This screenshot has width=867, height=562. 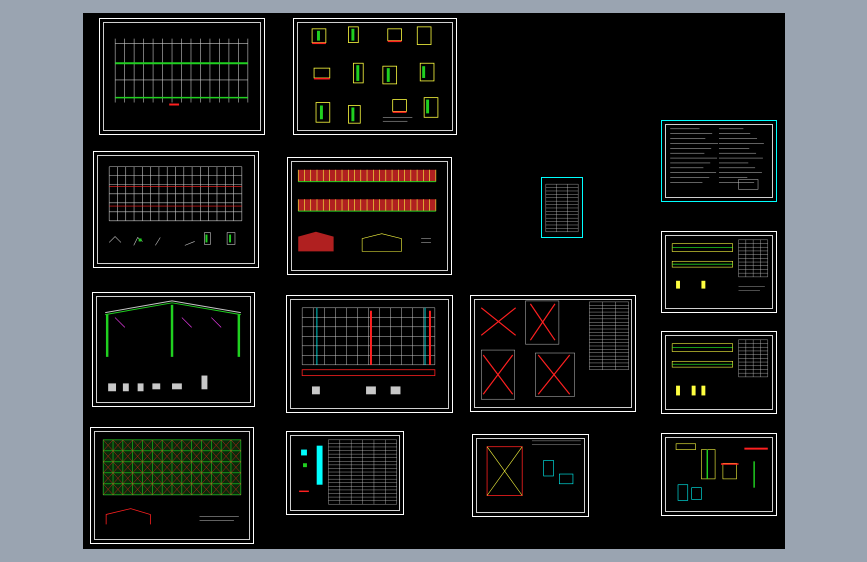 I want to click on sheet-misc-details, so click(x=719, y=474).